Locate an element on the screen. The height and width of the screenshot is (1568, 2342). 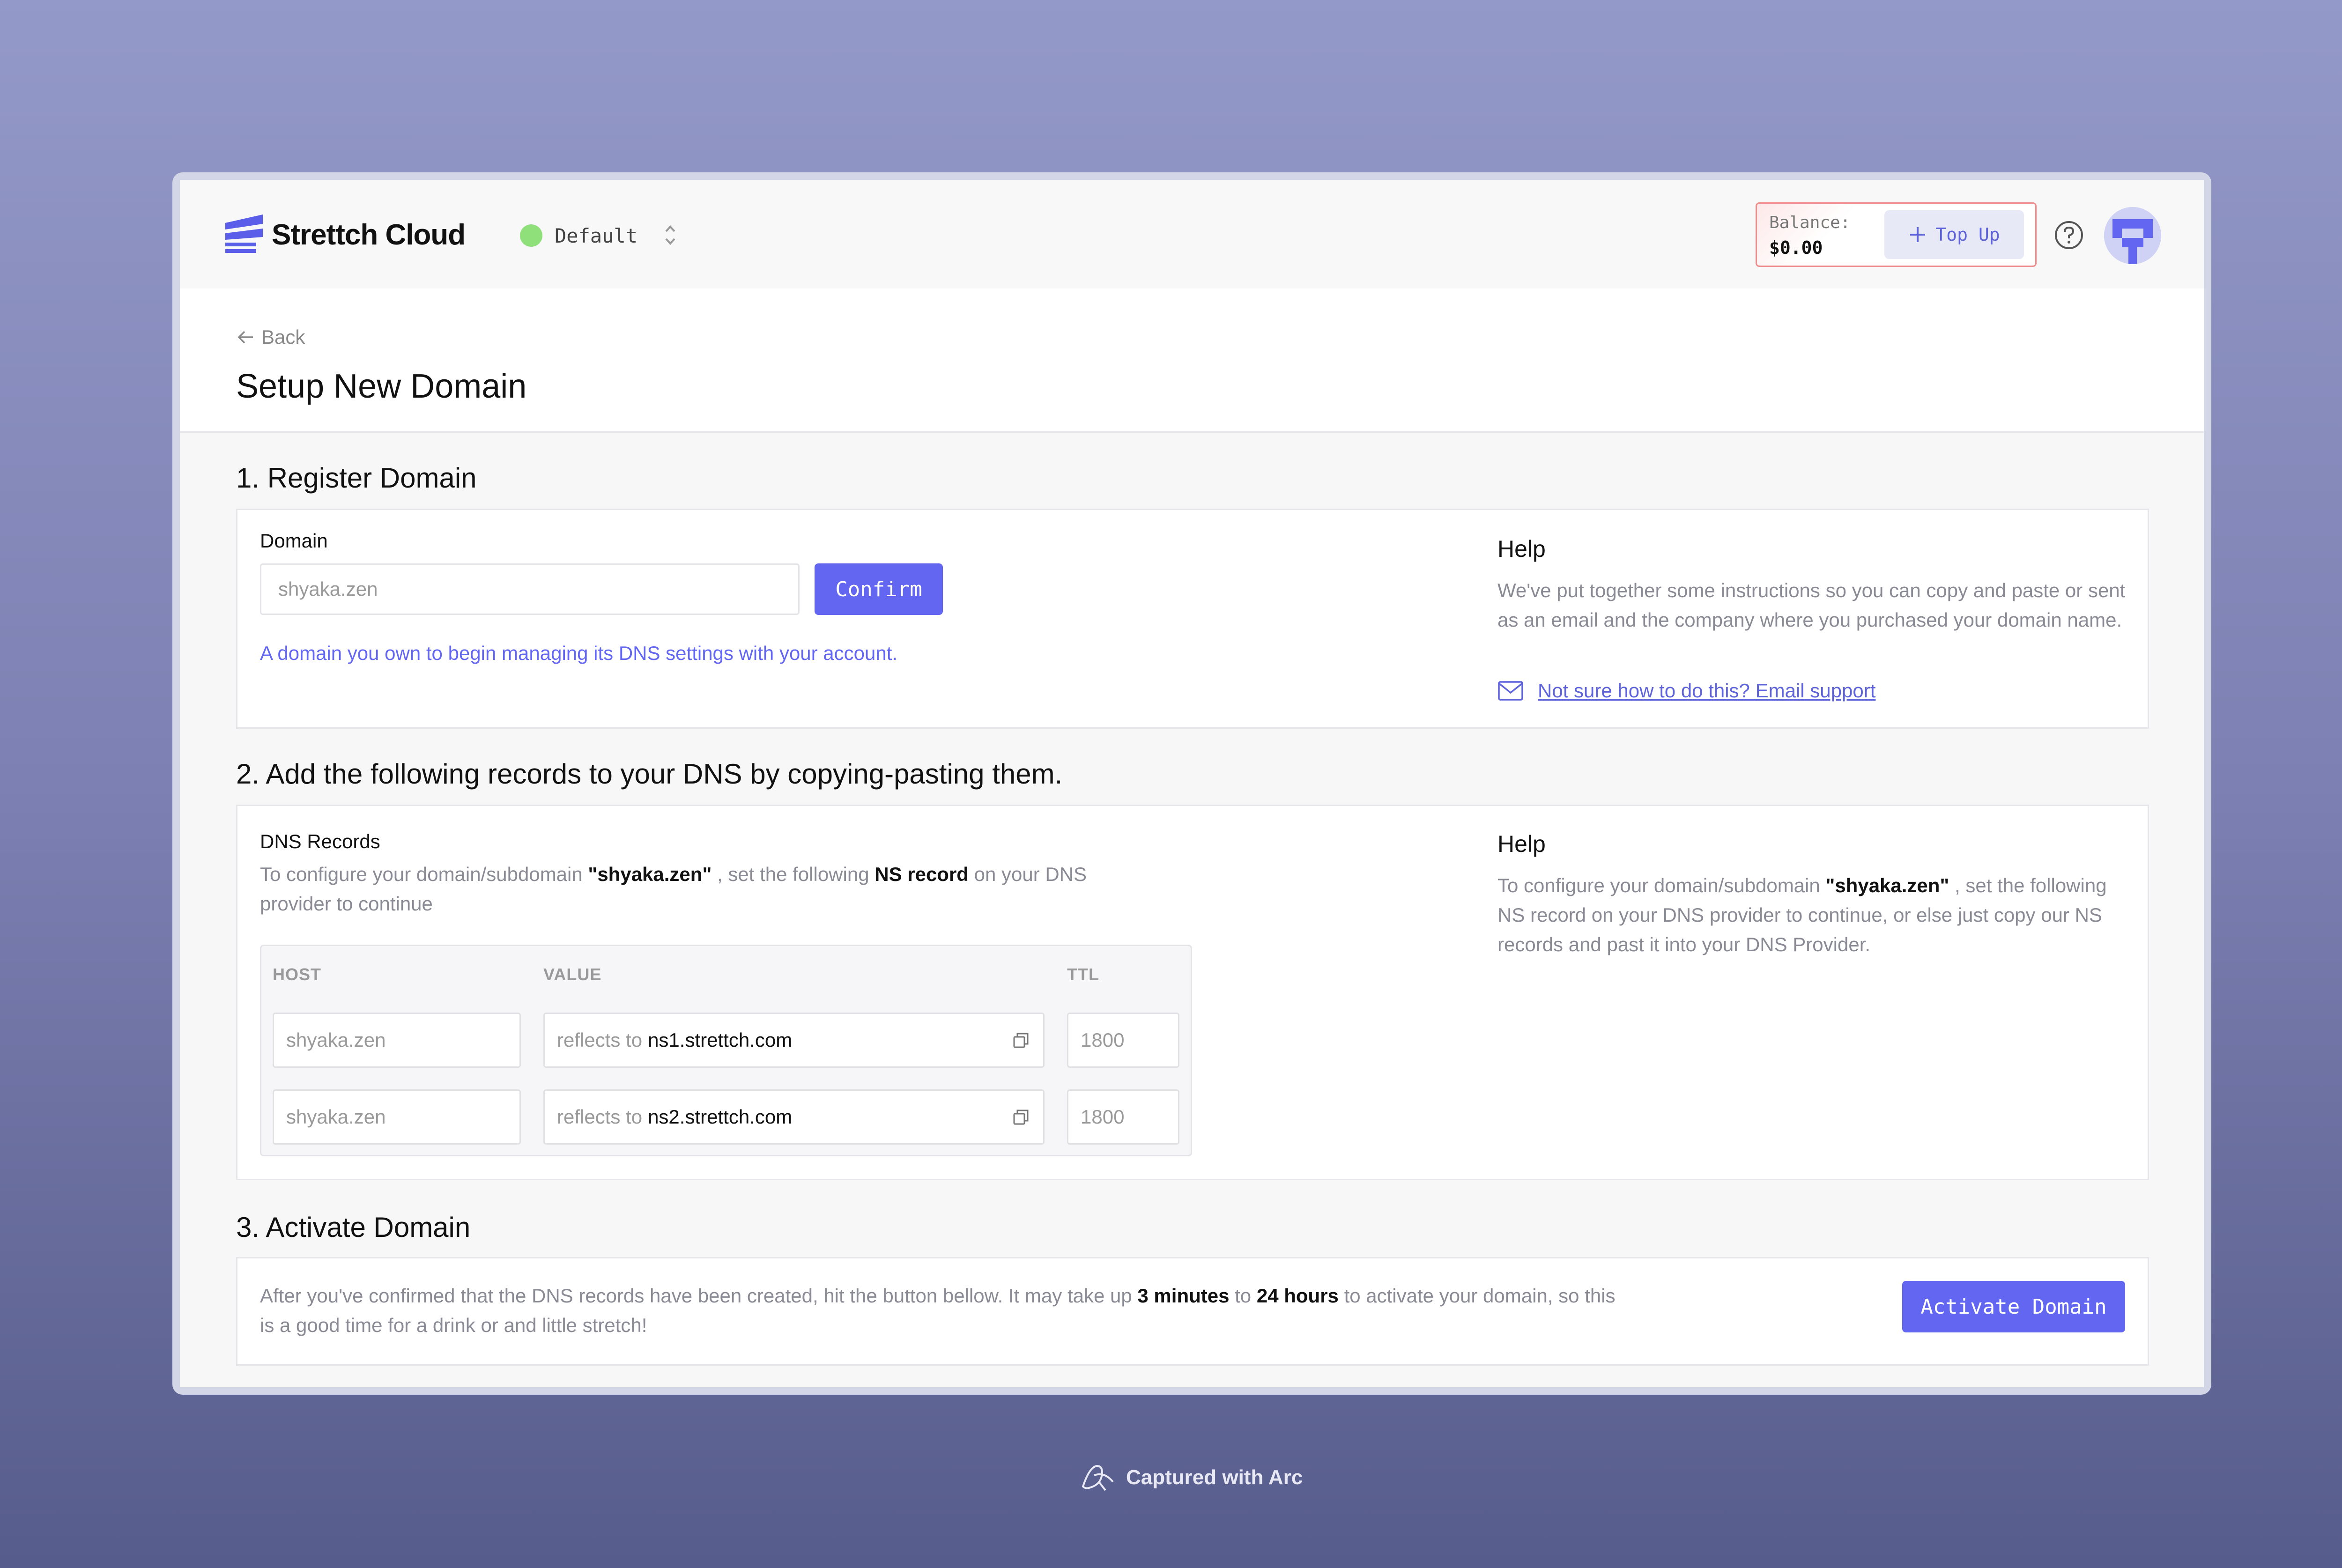
workspace-name: Default is located at coordinates (596, 235).